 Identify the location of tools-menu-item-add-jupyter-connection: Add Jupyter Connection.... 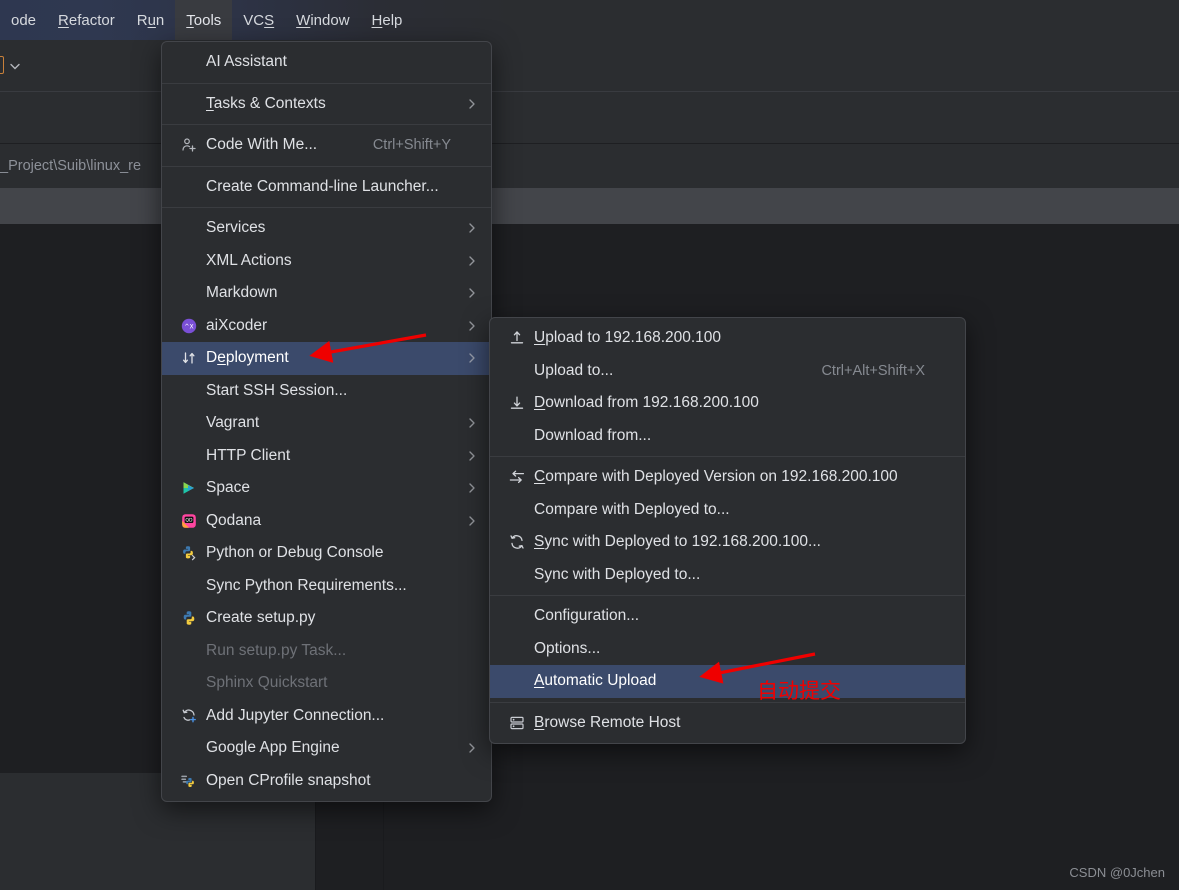
(326, 716).